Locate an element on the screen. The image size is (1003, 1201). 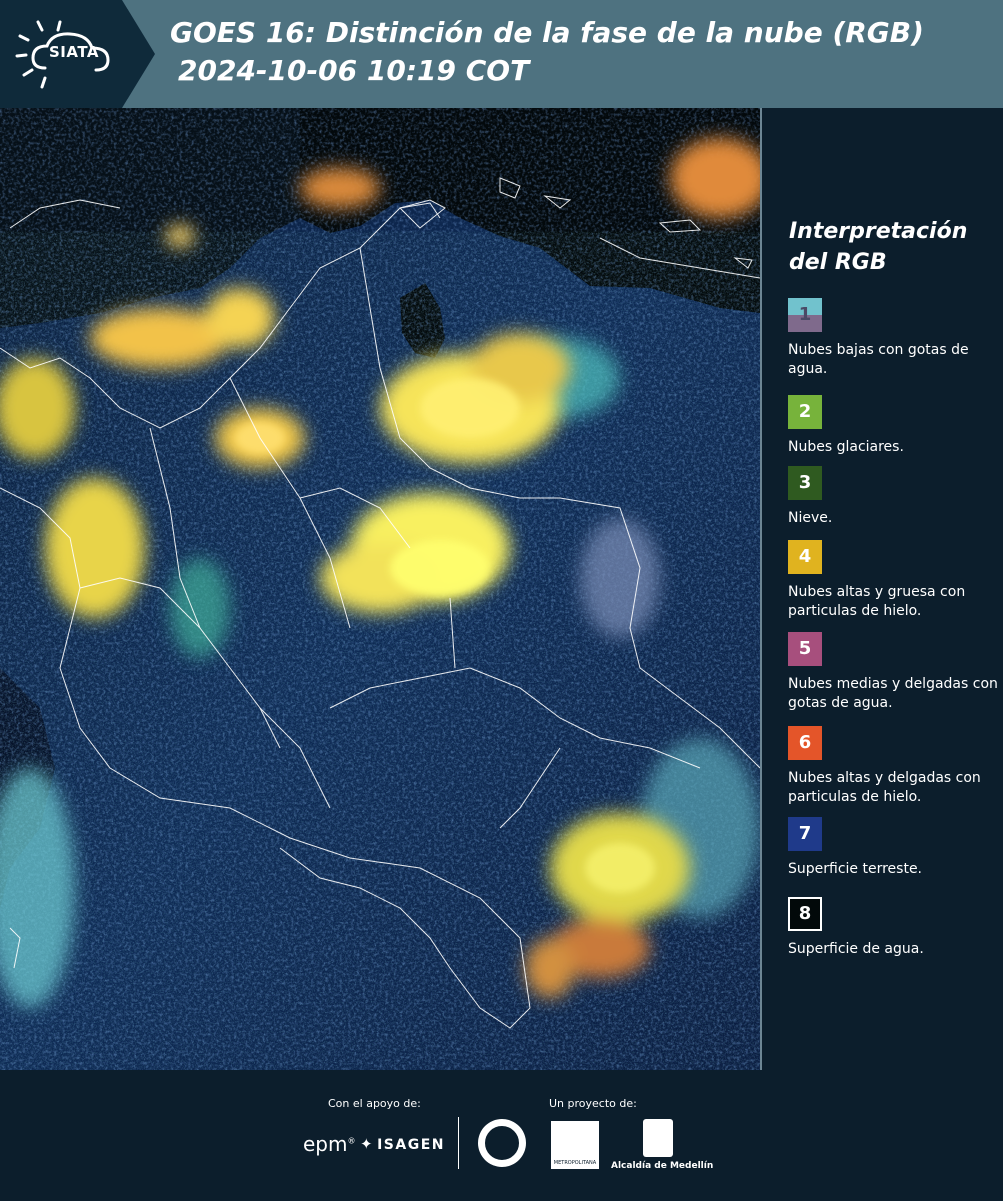
legend-swatch-8: 8 is located at coordinates (805, 914).